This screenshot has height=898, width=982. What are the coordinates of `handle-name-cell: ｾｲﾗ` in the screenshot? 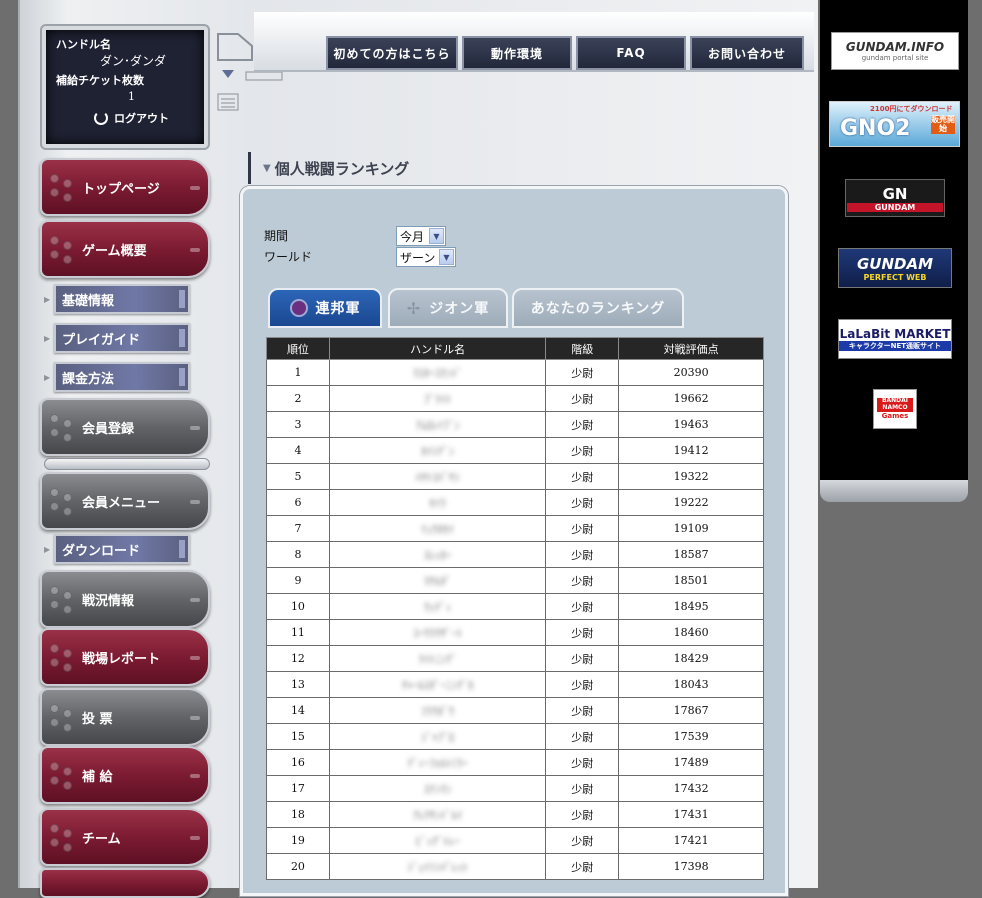 It's located at (437, 502).